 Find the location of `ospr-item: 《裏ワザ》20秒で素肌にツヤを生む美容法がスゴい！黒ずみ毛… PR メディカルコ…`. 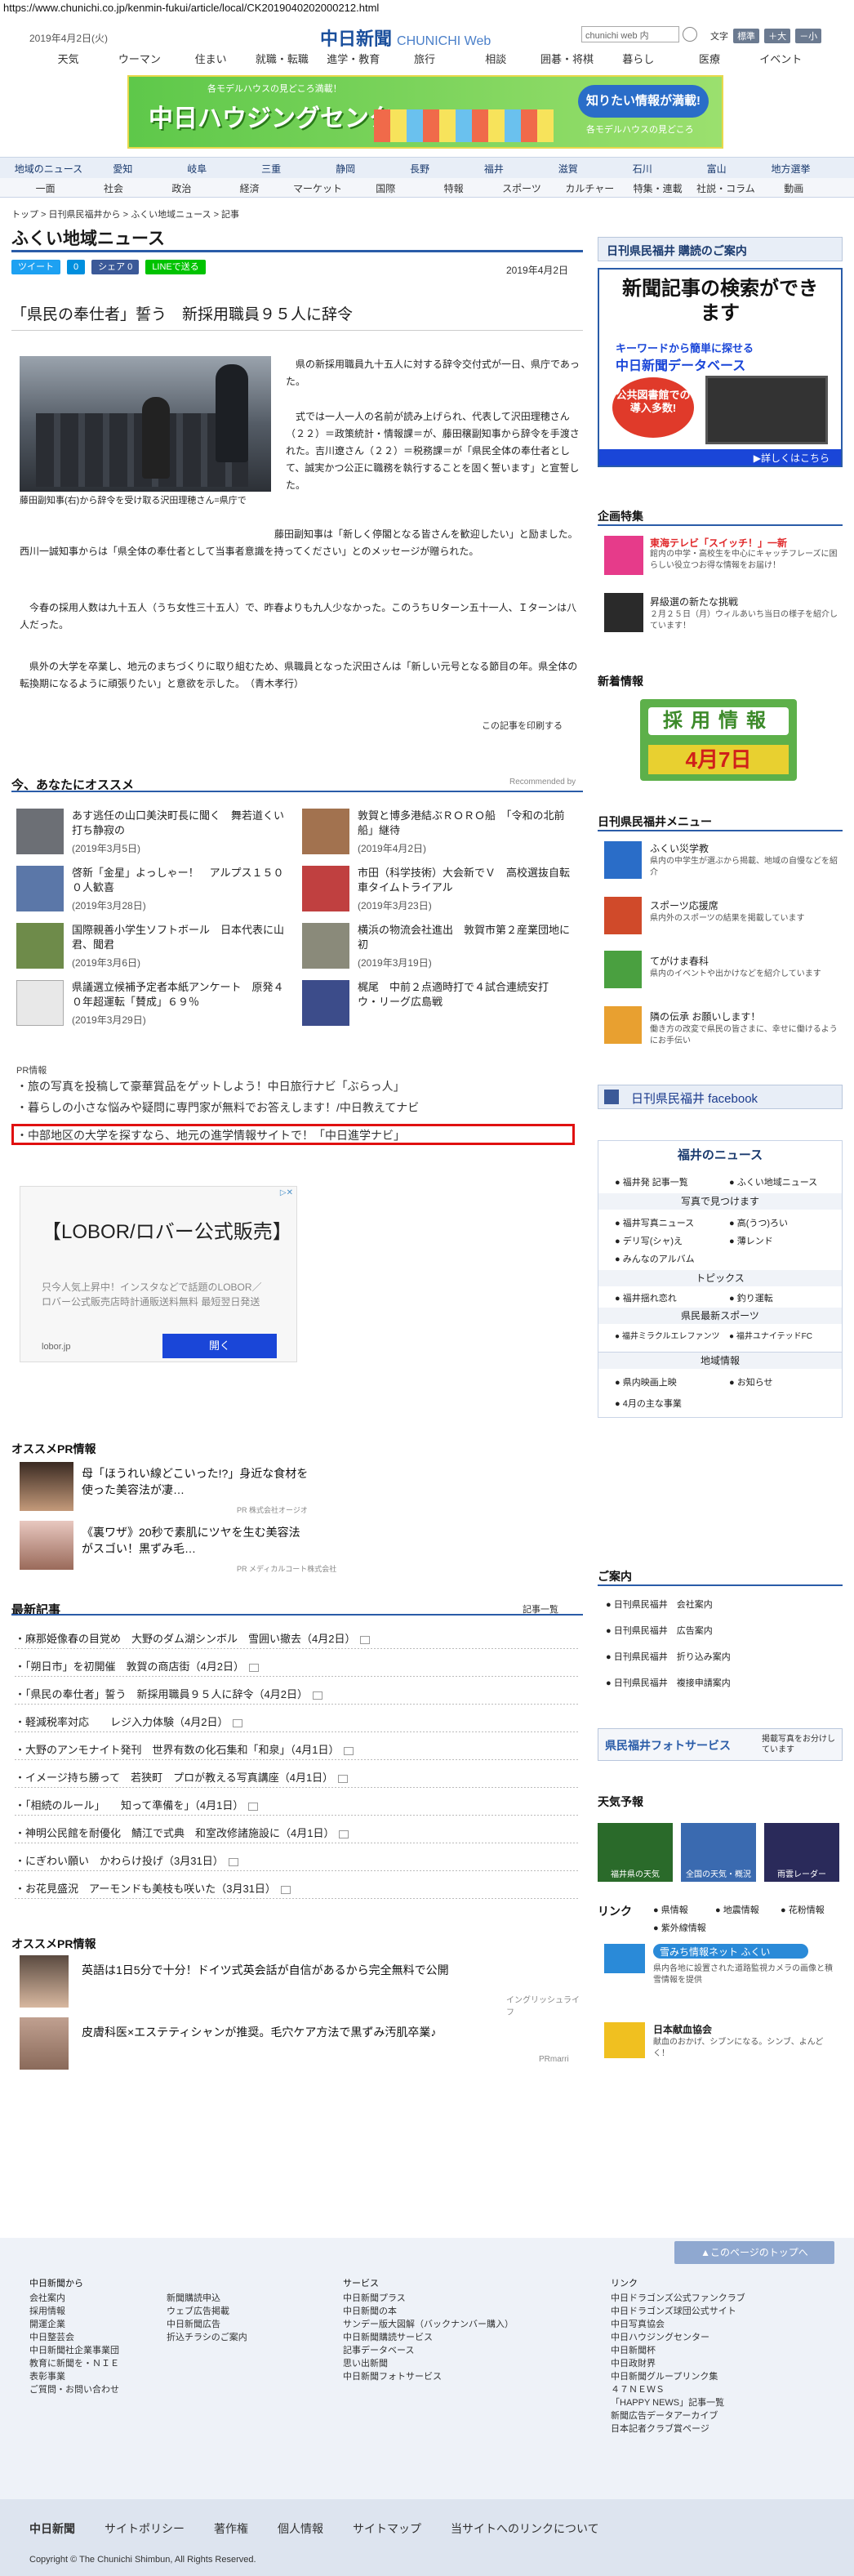

ospr-item: 《裏ワザ》20秒で素肌にツヤを生む美容法がスゴい！黒ずみ毛… PR メディカルコ… is located at coordinates (261, 1547).